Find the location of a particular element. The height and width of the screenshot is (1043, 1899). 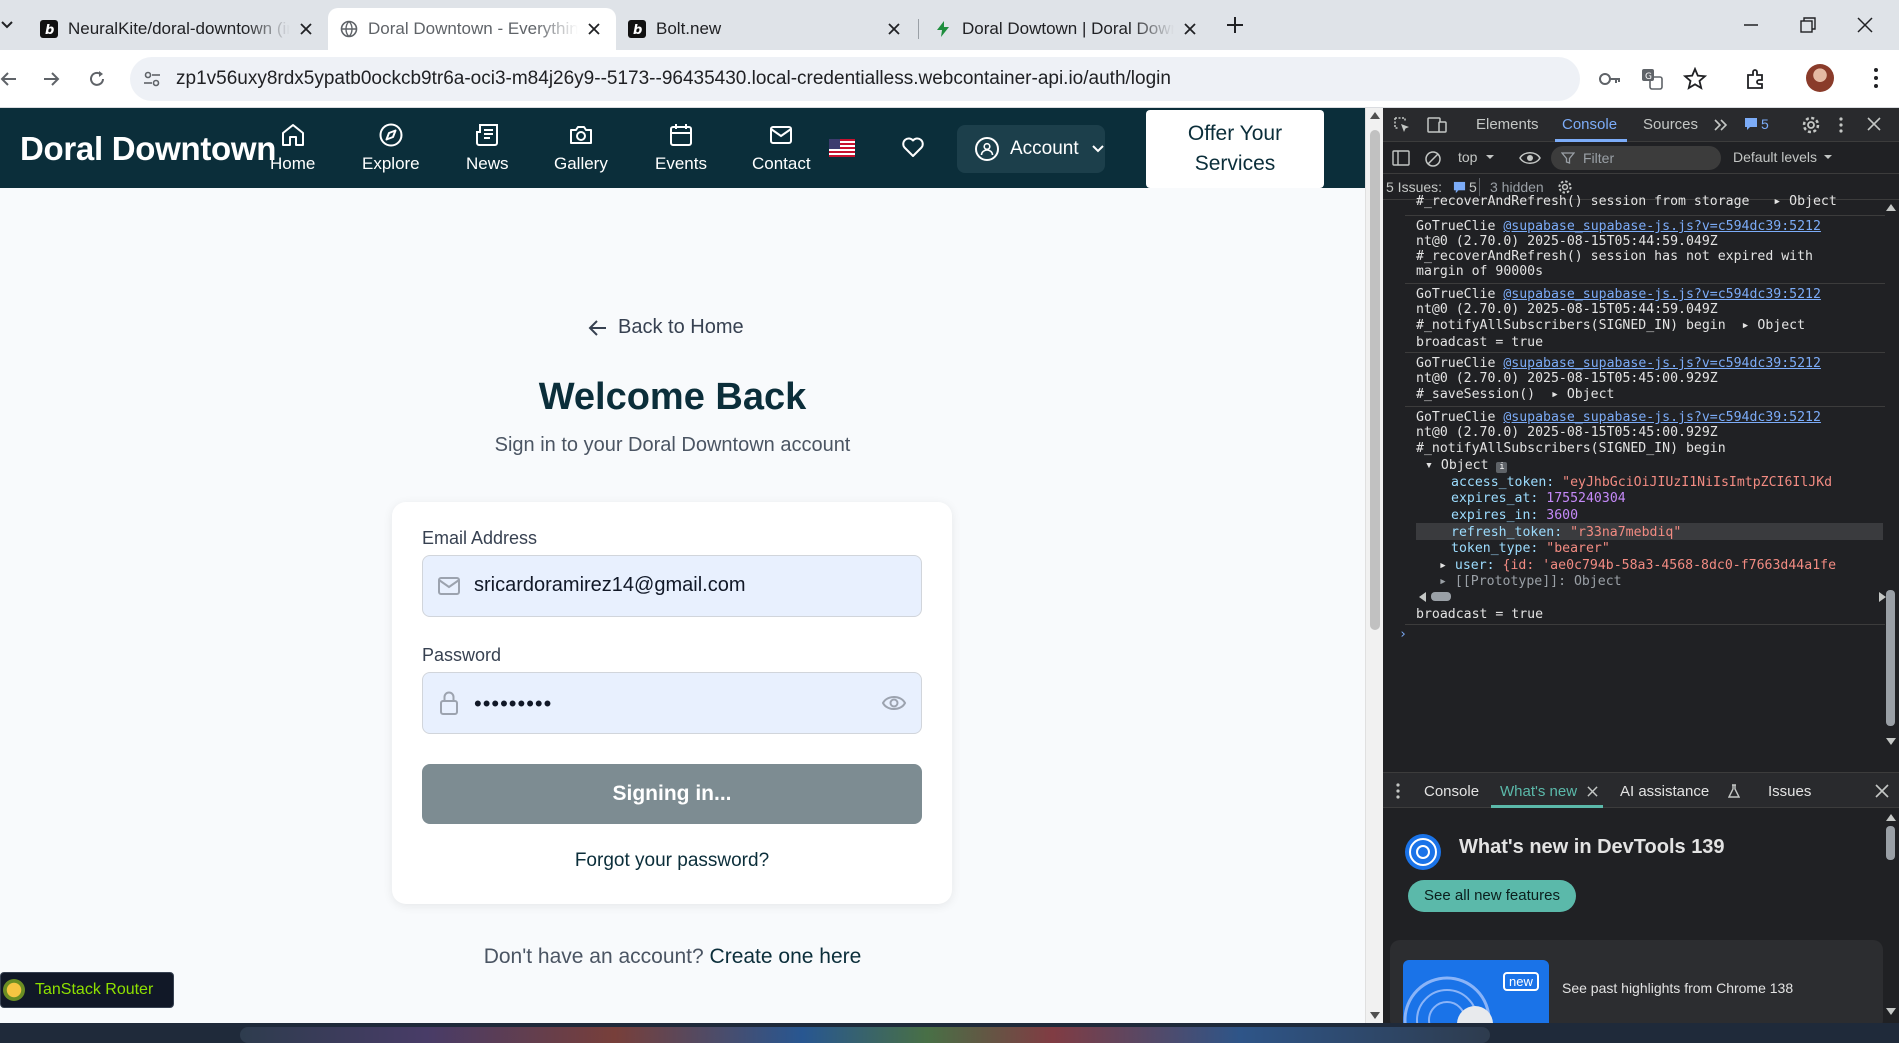

drawer-tab-whats-new: What's new is located at coordinates (1538, 791).